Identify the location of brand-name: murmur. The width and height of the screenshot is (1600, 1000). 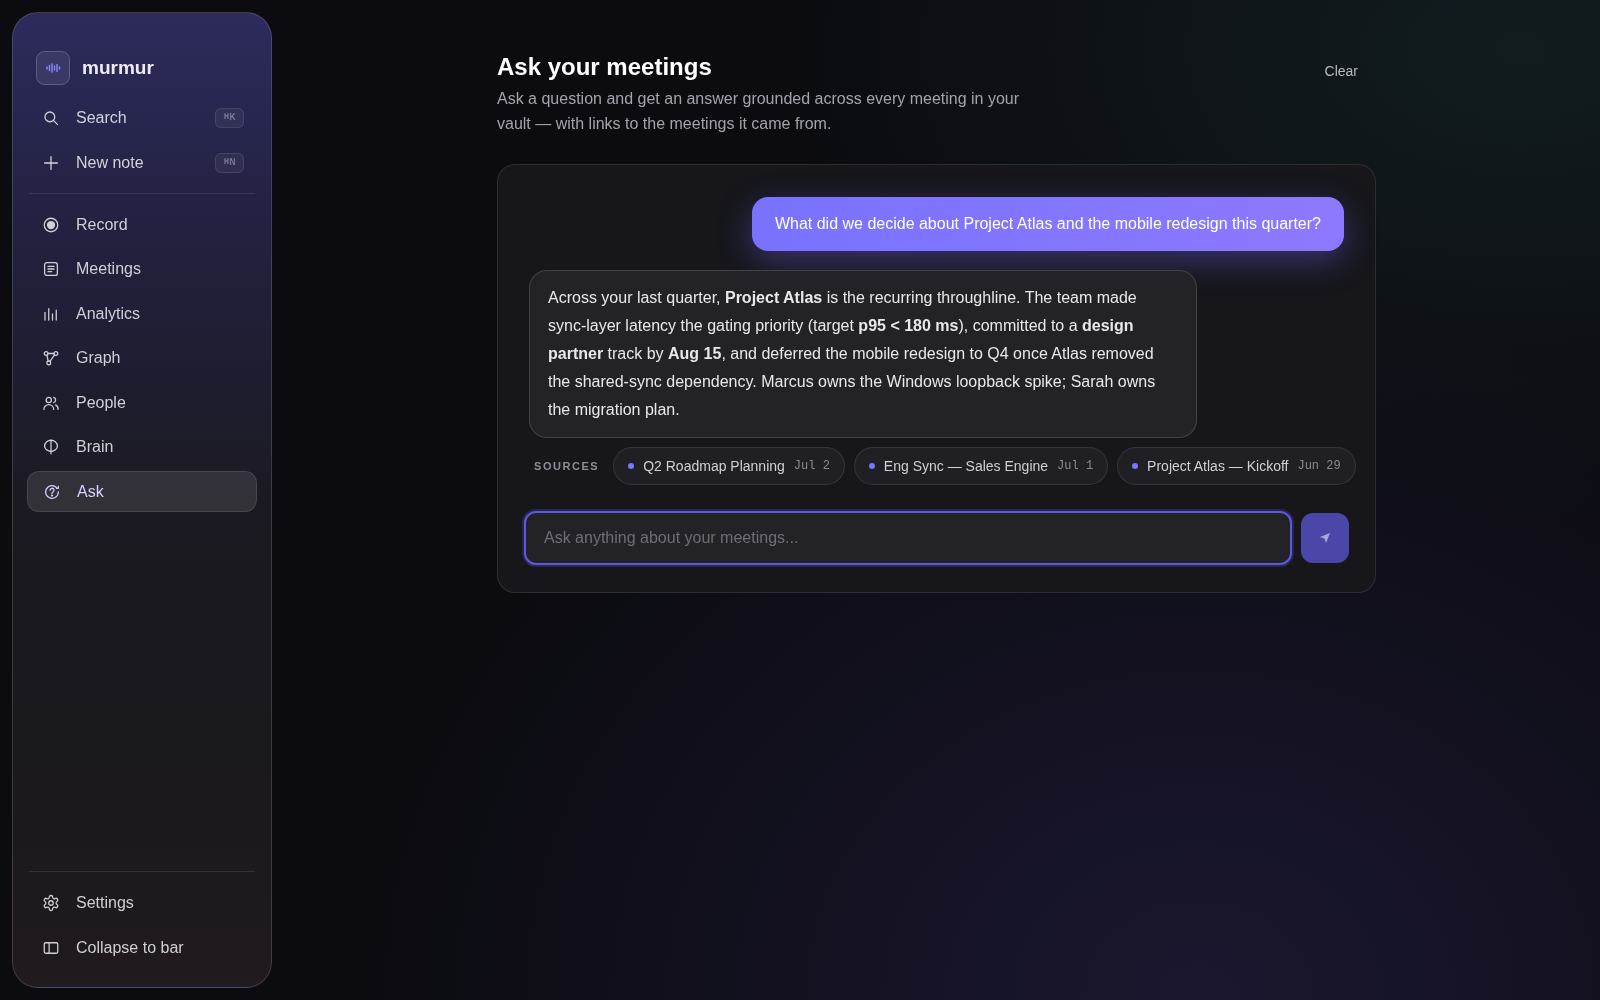
(118, 67).